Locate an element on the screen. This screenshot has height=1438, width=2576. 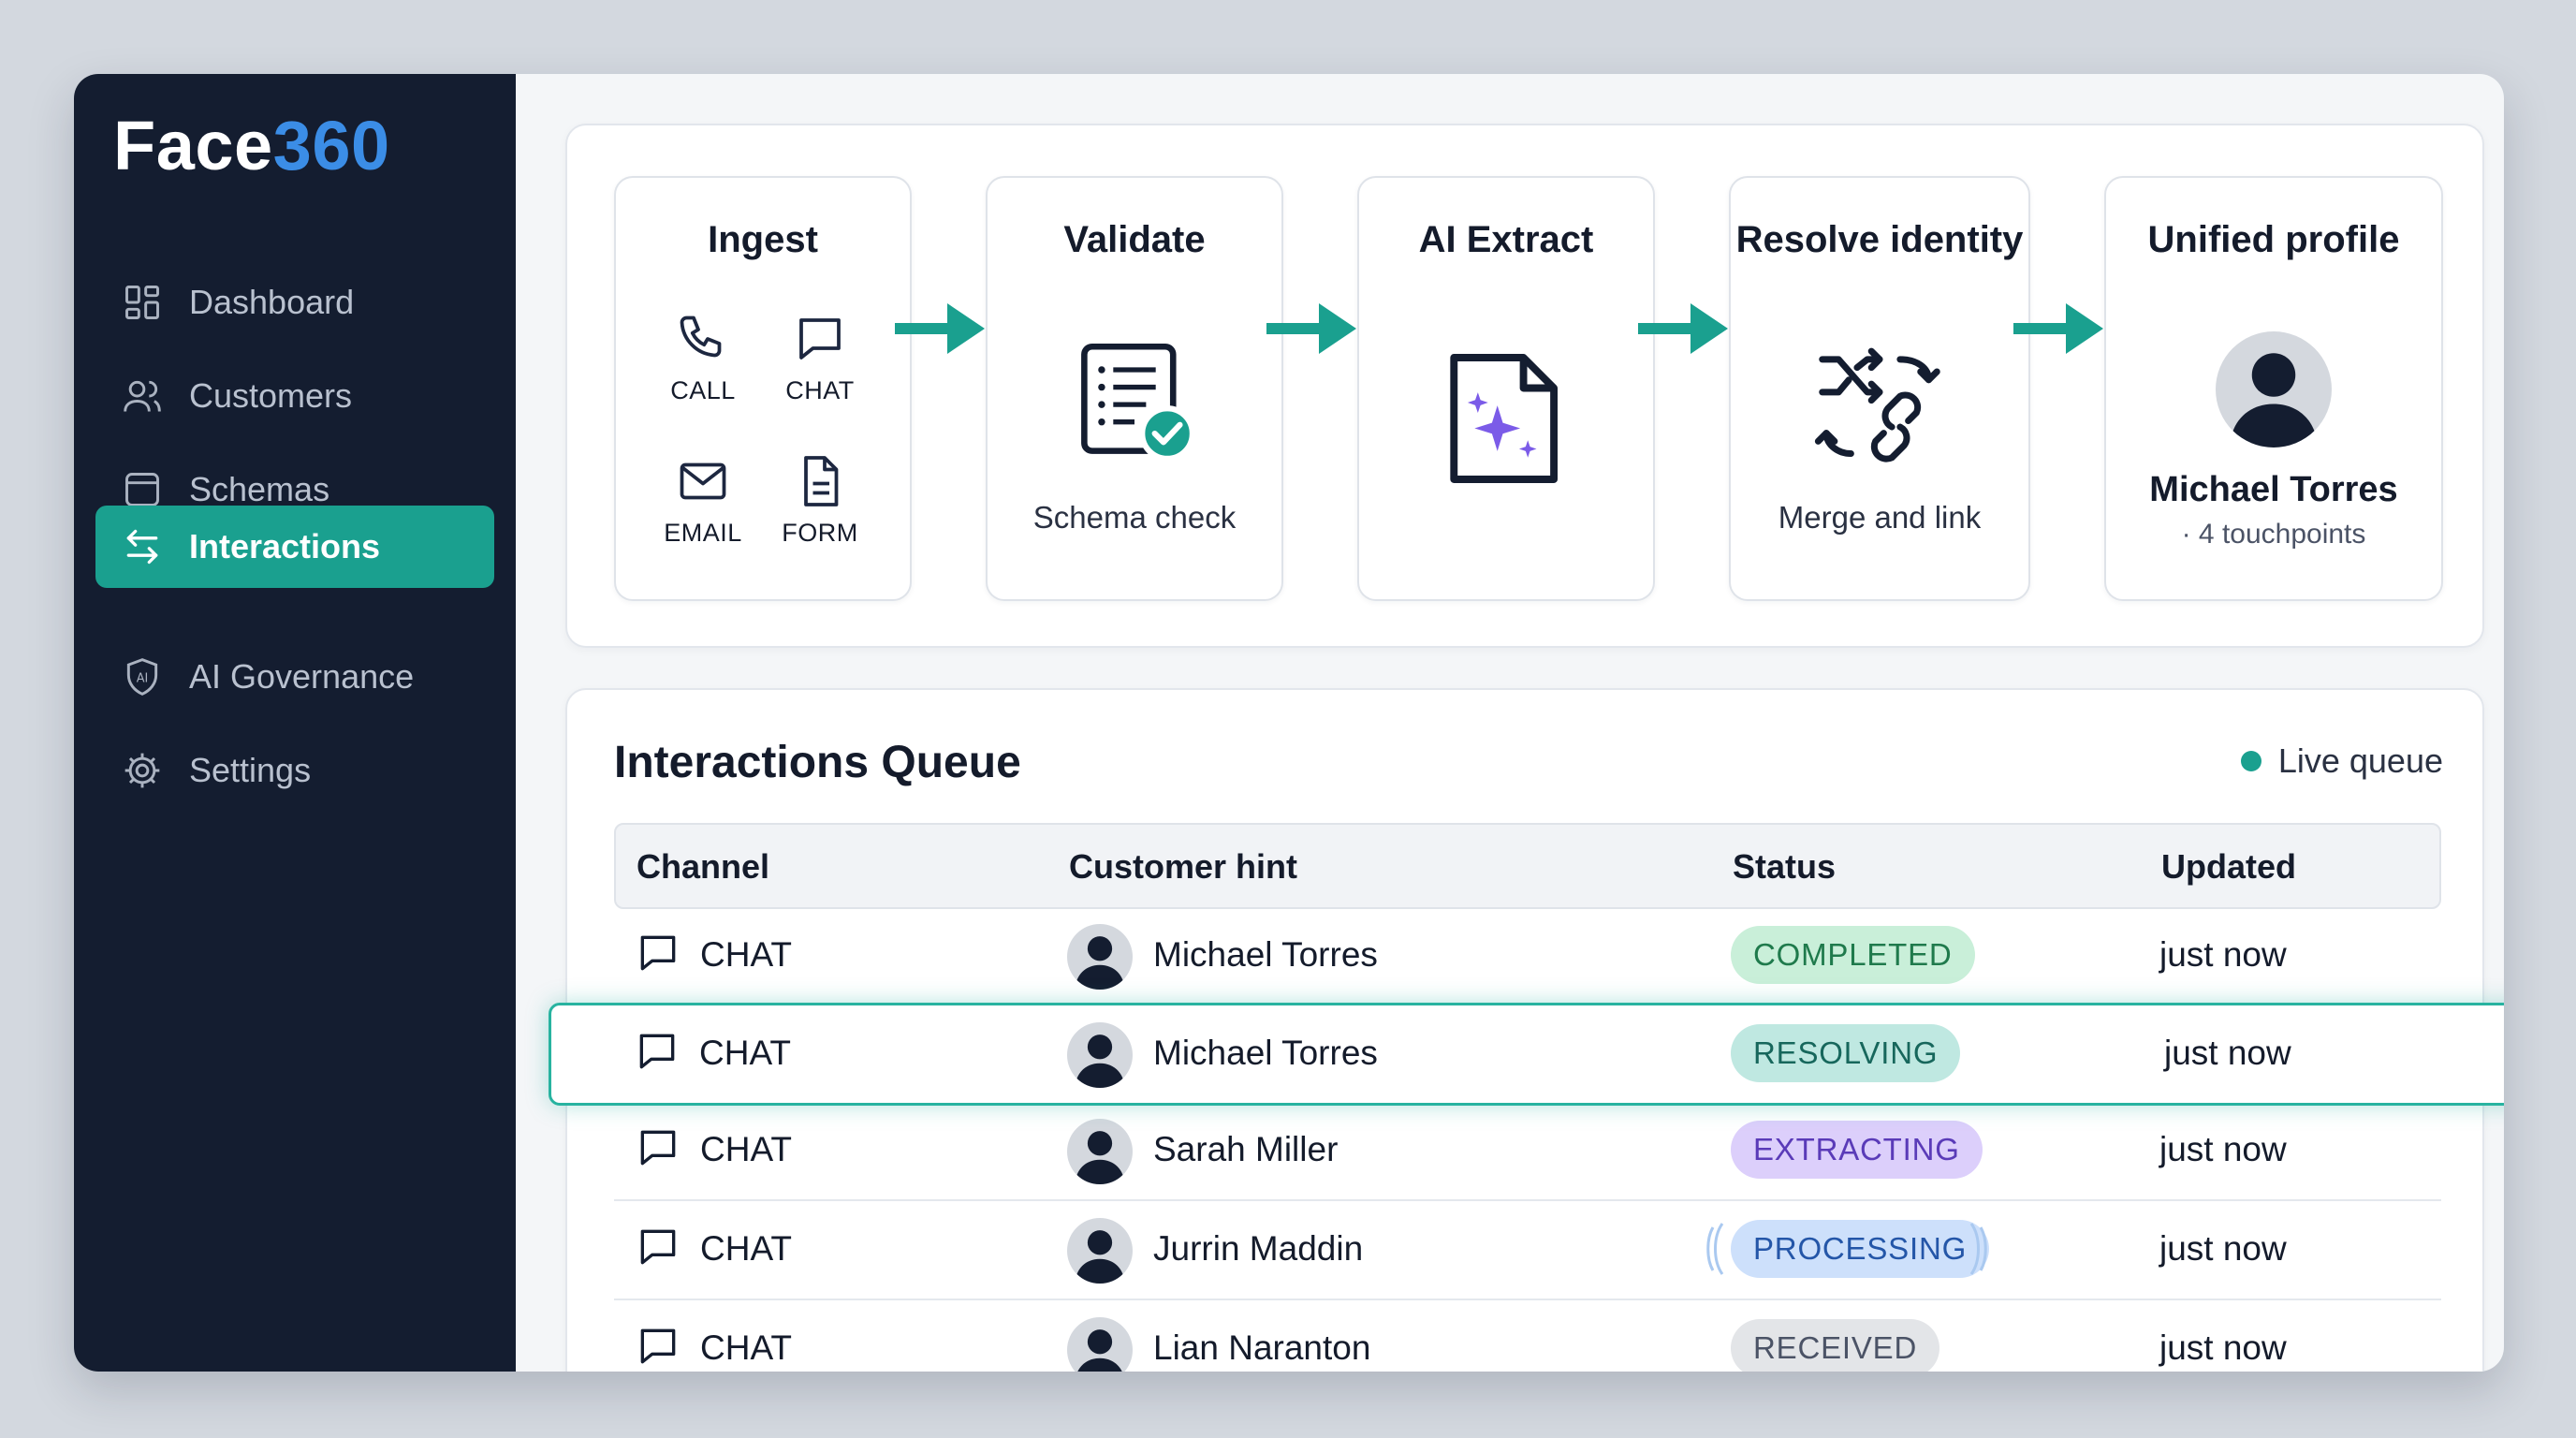
step-title: AI Extract is located at coordinates (1506, 239).